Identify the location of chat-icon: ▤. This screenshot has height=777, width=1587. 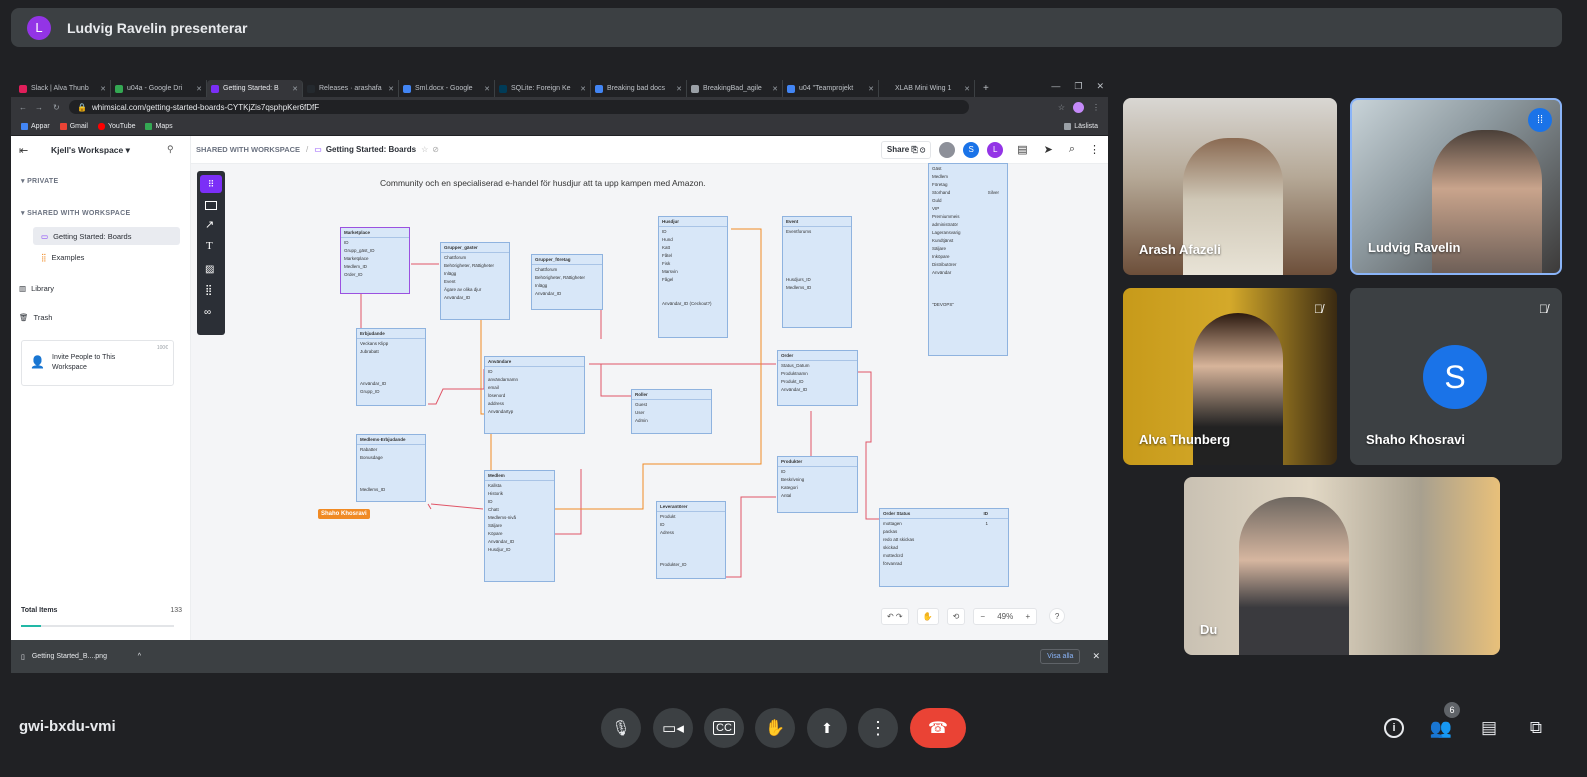
(1489, 728).